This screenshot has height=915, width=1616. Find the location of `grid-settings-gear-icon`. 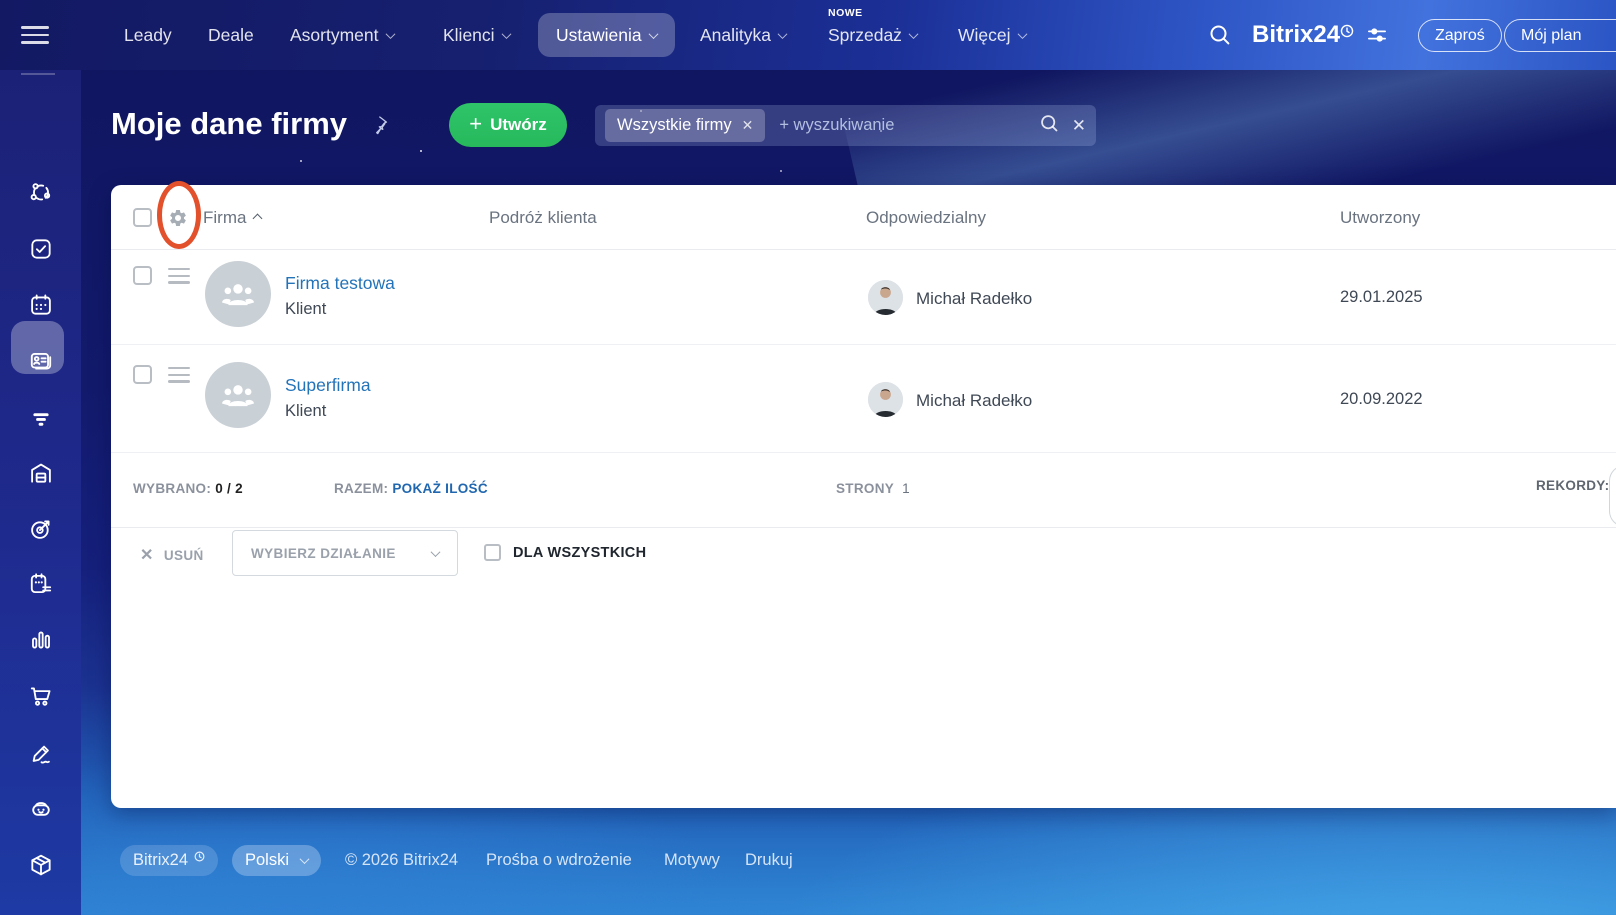

grid-settings-gear-icon is located at coordinates (178, 220).